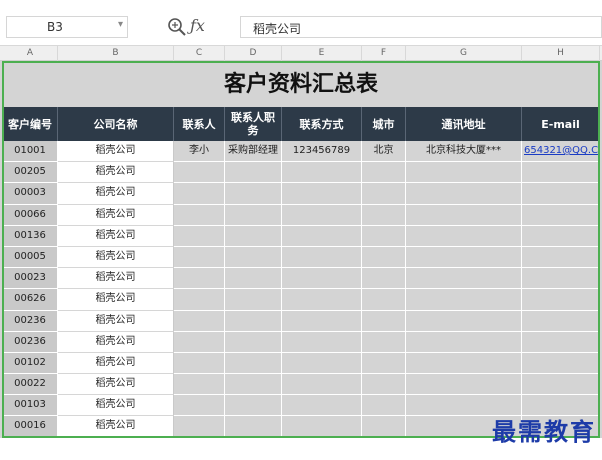 This screenshot has height=460, width=602. I want to click on table-cell: 北京, so click(384, 152).